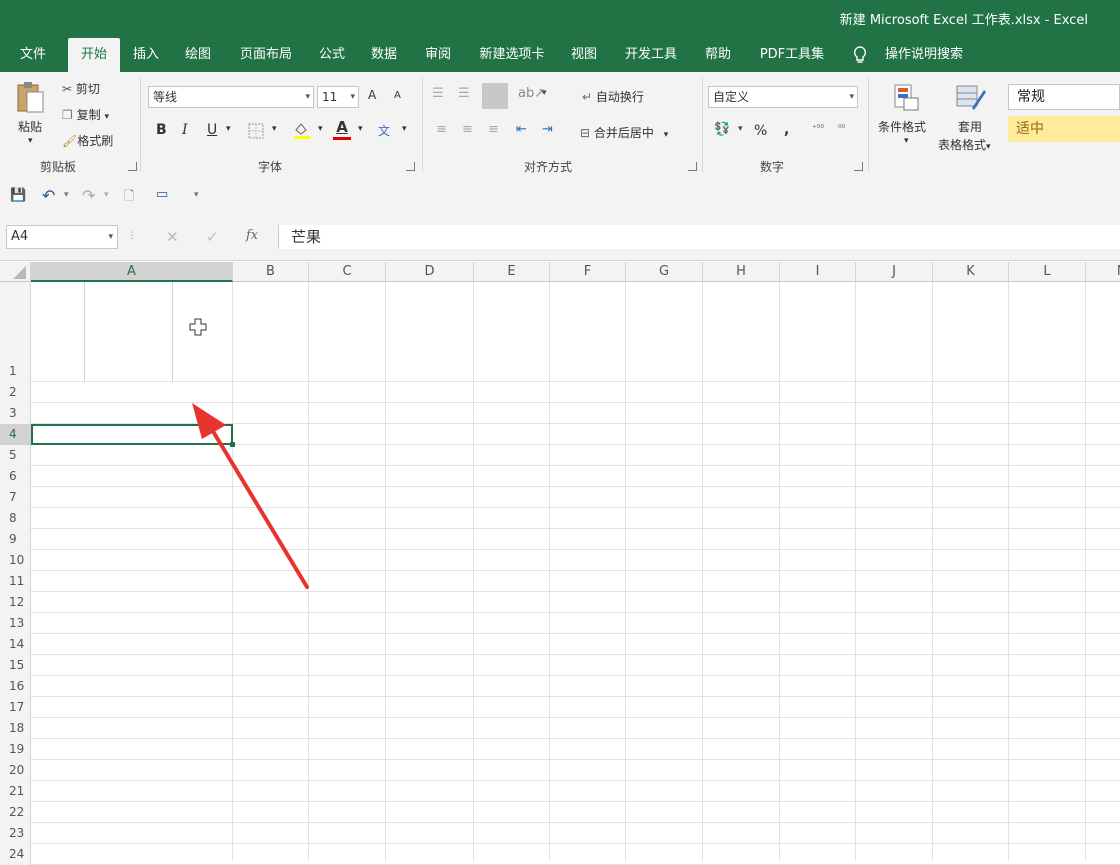  Describe the element at coordinates (15, 749) in the screenshot. I see `row-header-19: 19` at that location.